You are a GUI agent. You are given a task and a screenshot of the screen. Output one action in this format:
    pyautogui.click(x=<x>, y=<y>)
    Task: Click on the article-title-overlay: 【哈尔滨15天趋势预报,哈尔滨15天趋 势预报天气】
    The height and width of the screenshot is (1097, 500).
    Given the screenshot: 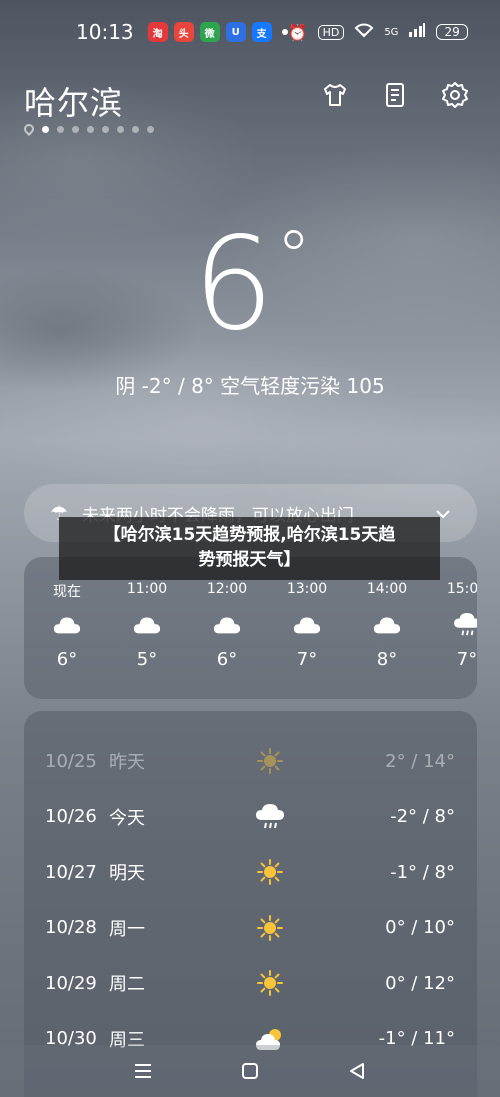 What is the action you would take?
    pyautogui.click(x=249, y=548)
    